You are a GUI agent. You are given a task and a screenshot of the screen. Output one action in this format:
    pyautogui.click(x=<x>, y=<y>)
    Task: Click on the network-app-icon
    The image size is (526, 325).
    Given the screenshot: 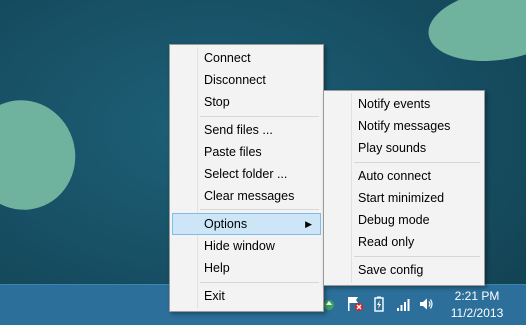 What is the action you would take?
    pyautogui.click(x=329, y=304)
    